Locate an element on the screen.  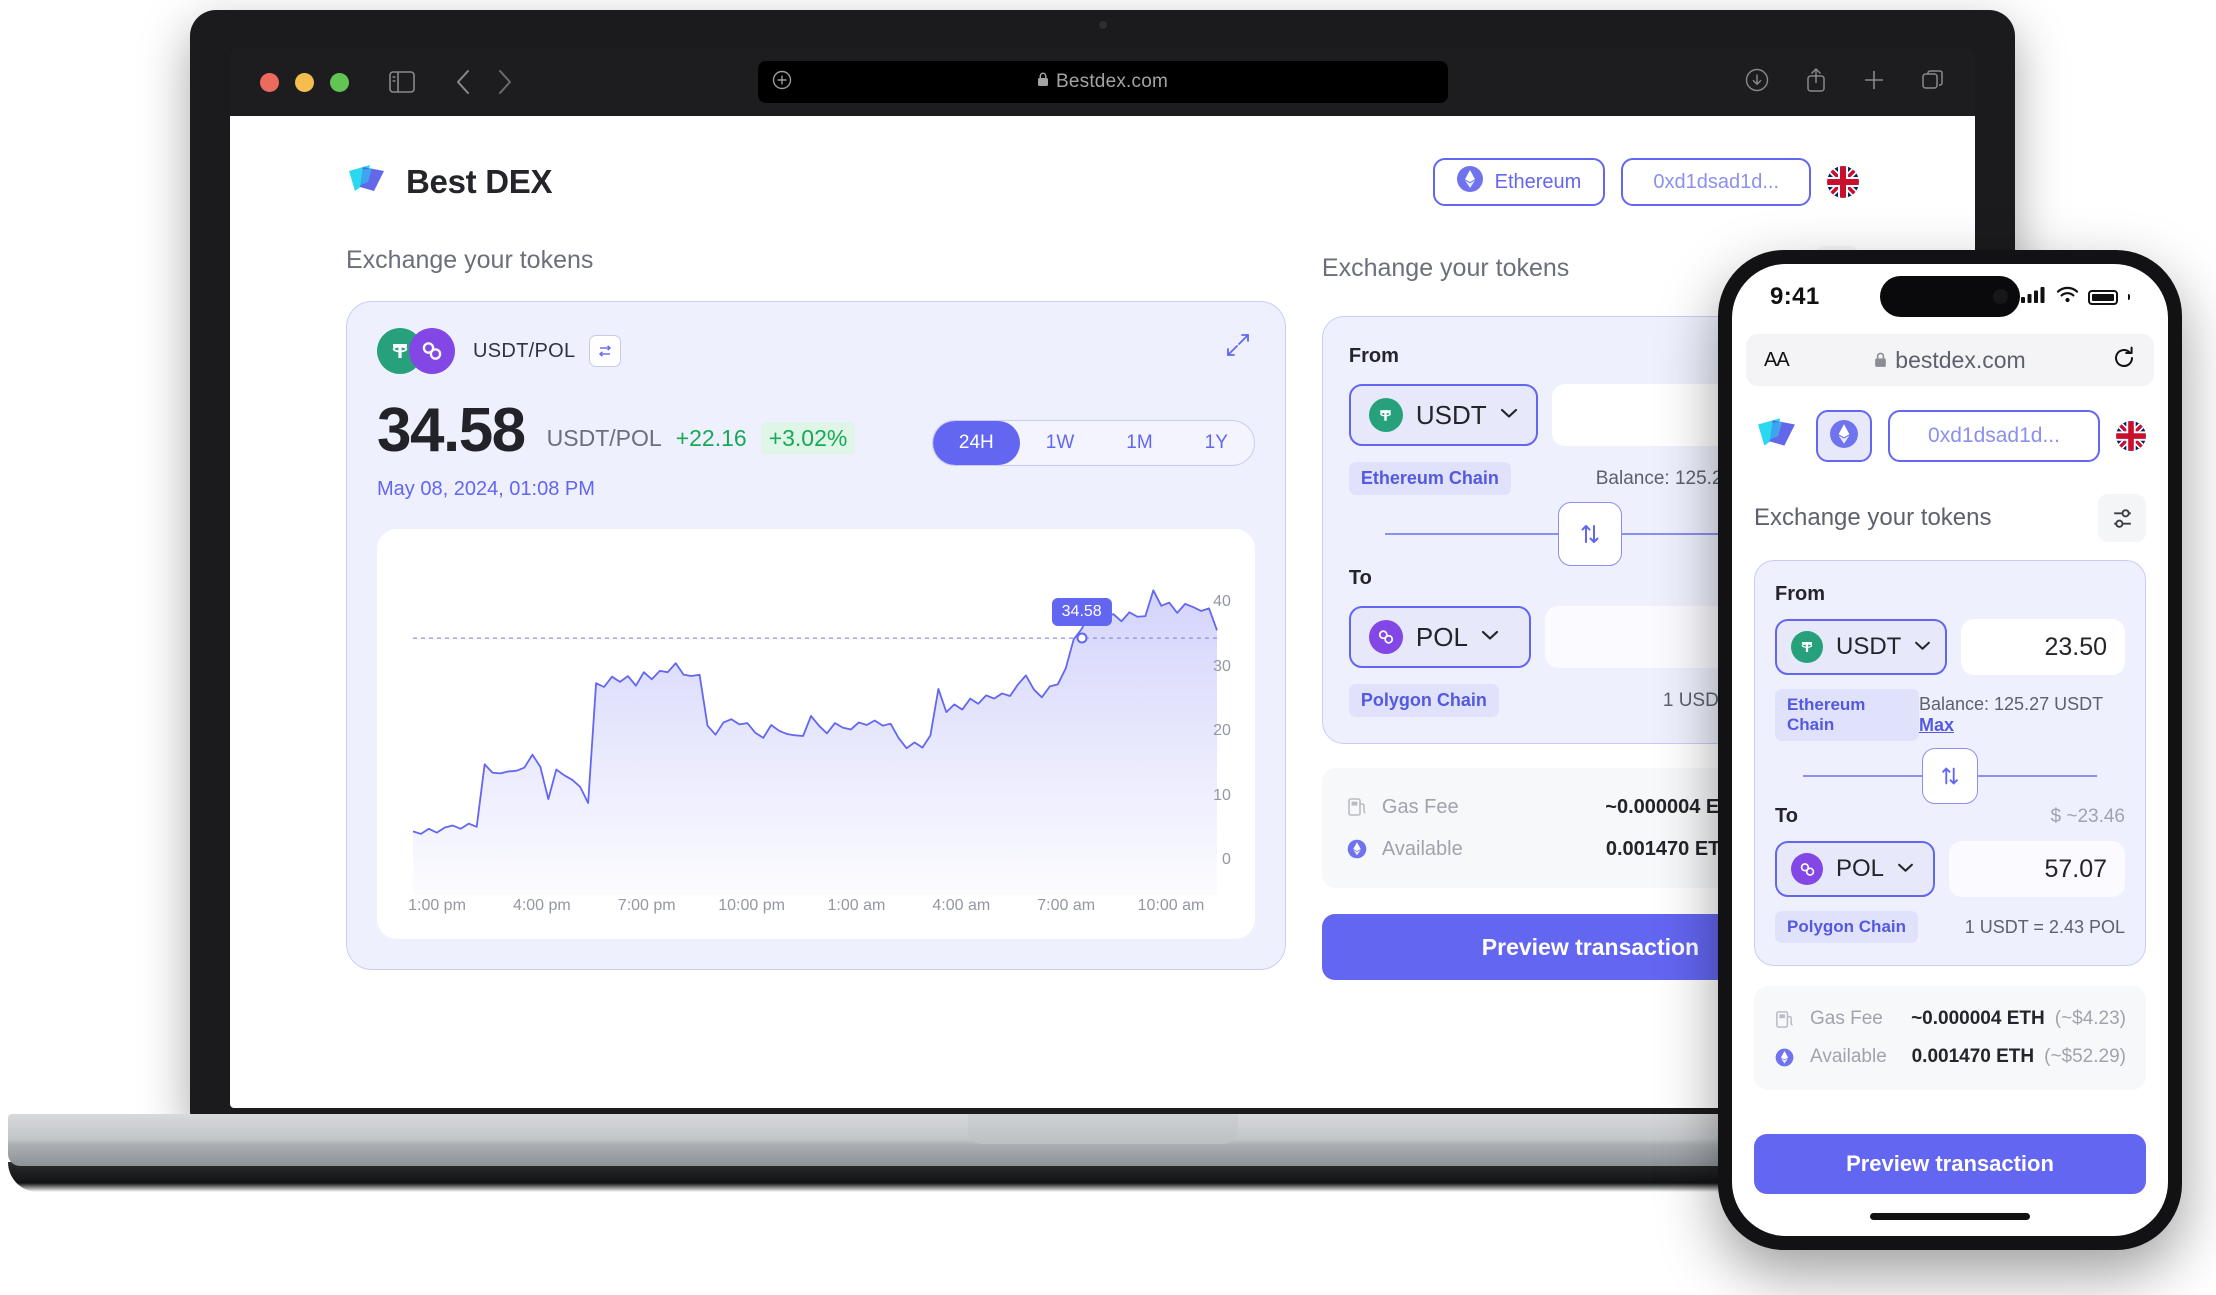
usdt-icon is located at coordinates (1807, 647).